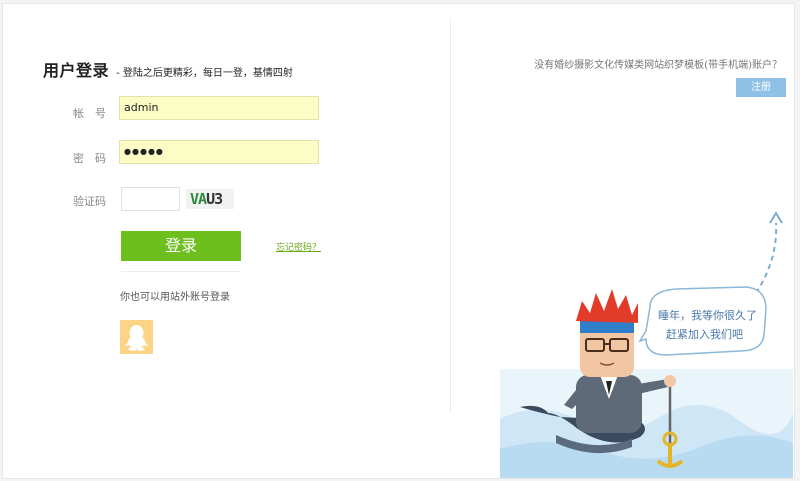 This screenshot has width=800, height=481. What do you see at coordinates (204, 73) in the screenshot?
I see `page-subtitle: - 登陆之后更精彩，每日一登，基情四射` at bounding box center [204, 73].